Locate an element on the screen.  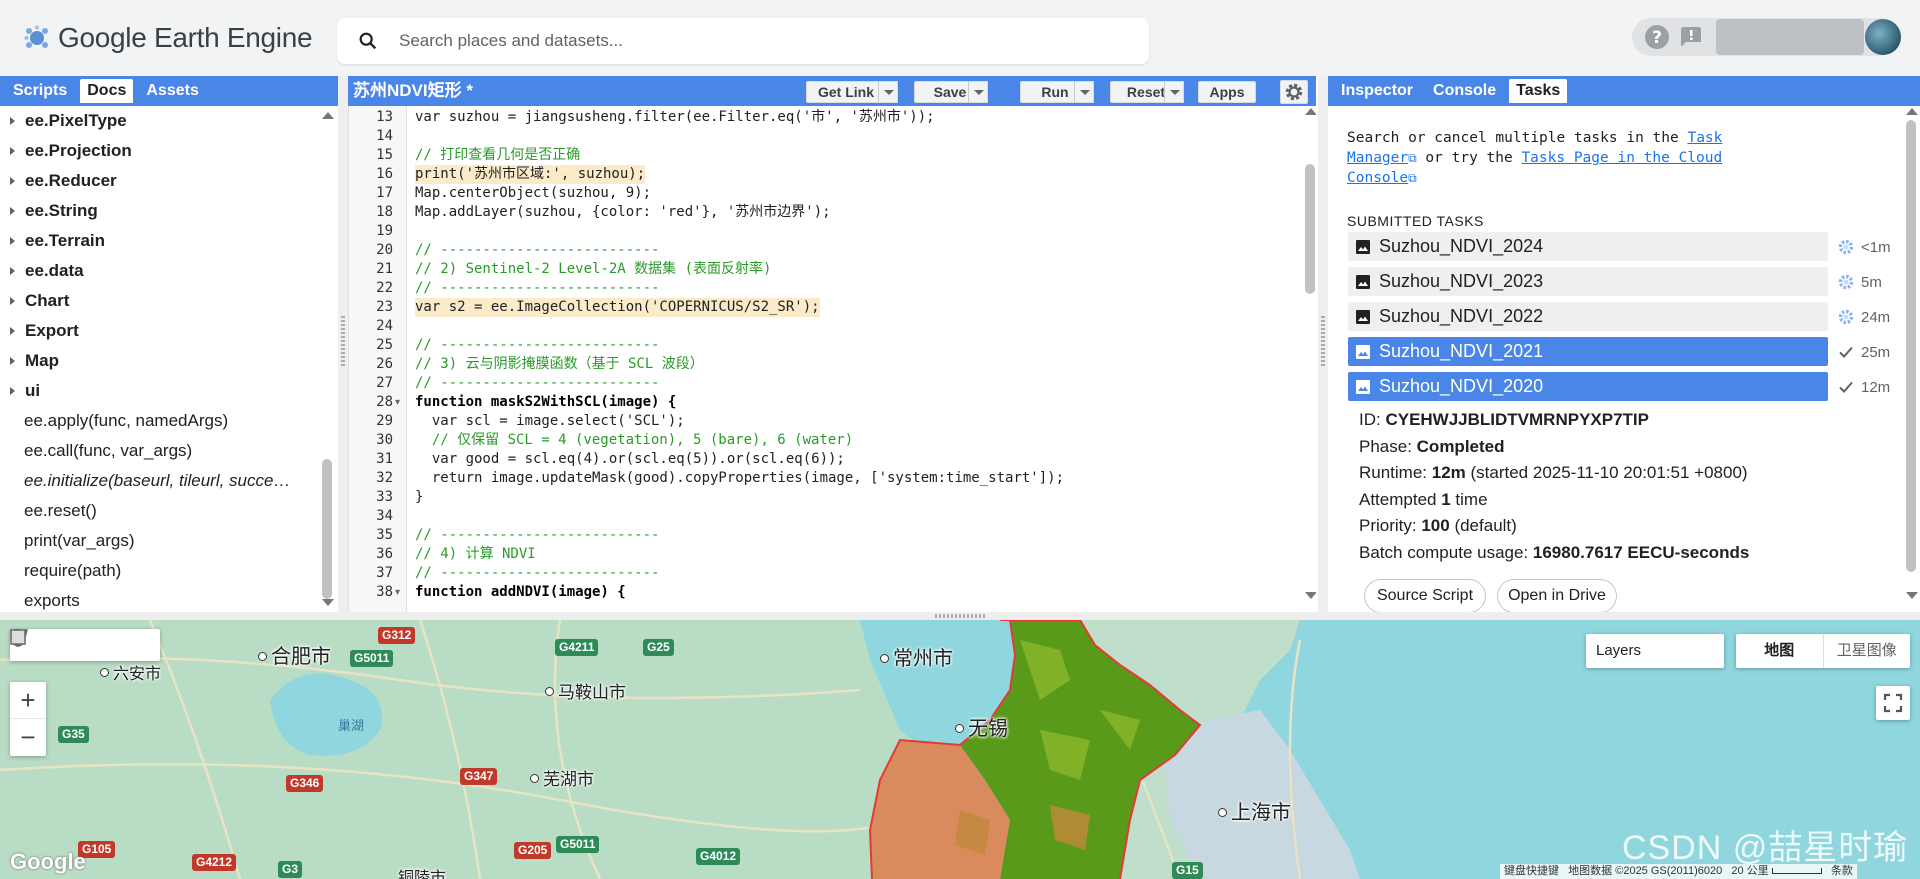
road-shield: G312 is located at coordinates (397, 635).